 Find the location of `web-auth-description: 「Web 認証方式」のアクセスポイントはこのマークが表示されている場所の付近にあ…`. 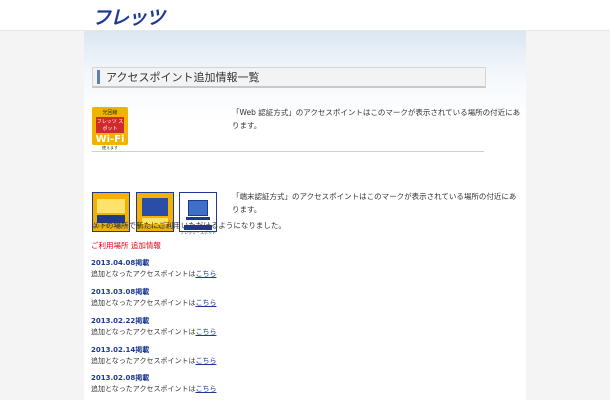

web-auth-description: 「Web 認証方式」のアクセスポイントはこのマークが表示されている場所の付近にあ… is located at coordinates (376, 119).